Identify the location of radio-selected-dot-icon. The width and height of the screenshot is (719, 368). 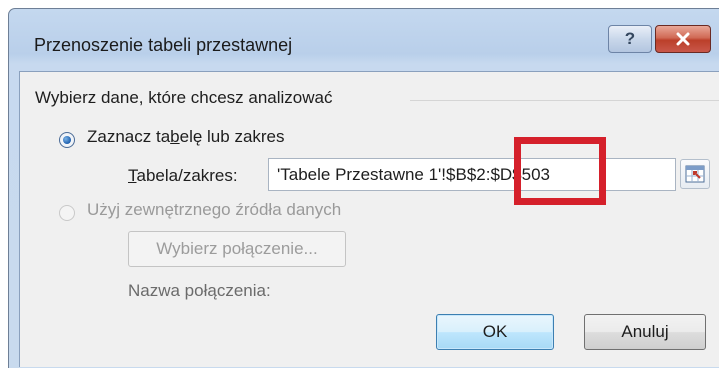
(67, 140).